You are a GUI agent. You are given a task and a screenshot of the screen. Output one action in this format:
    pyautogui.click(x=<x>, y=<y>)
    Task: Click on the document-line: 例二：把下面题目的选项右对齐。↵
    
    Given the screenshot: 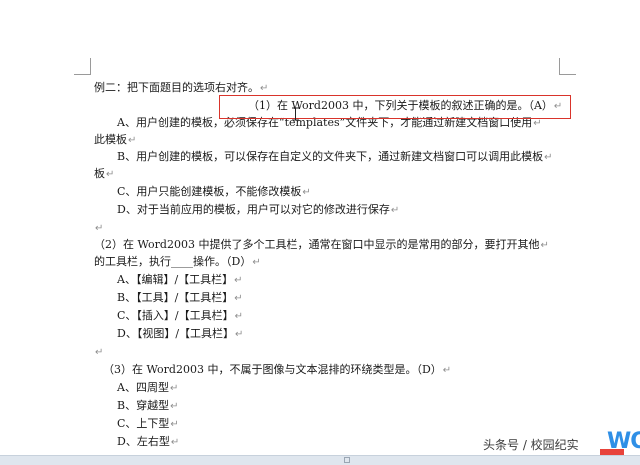 What is the action you would take?
    pyautogui.click(x=181, y=88)
    